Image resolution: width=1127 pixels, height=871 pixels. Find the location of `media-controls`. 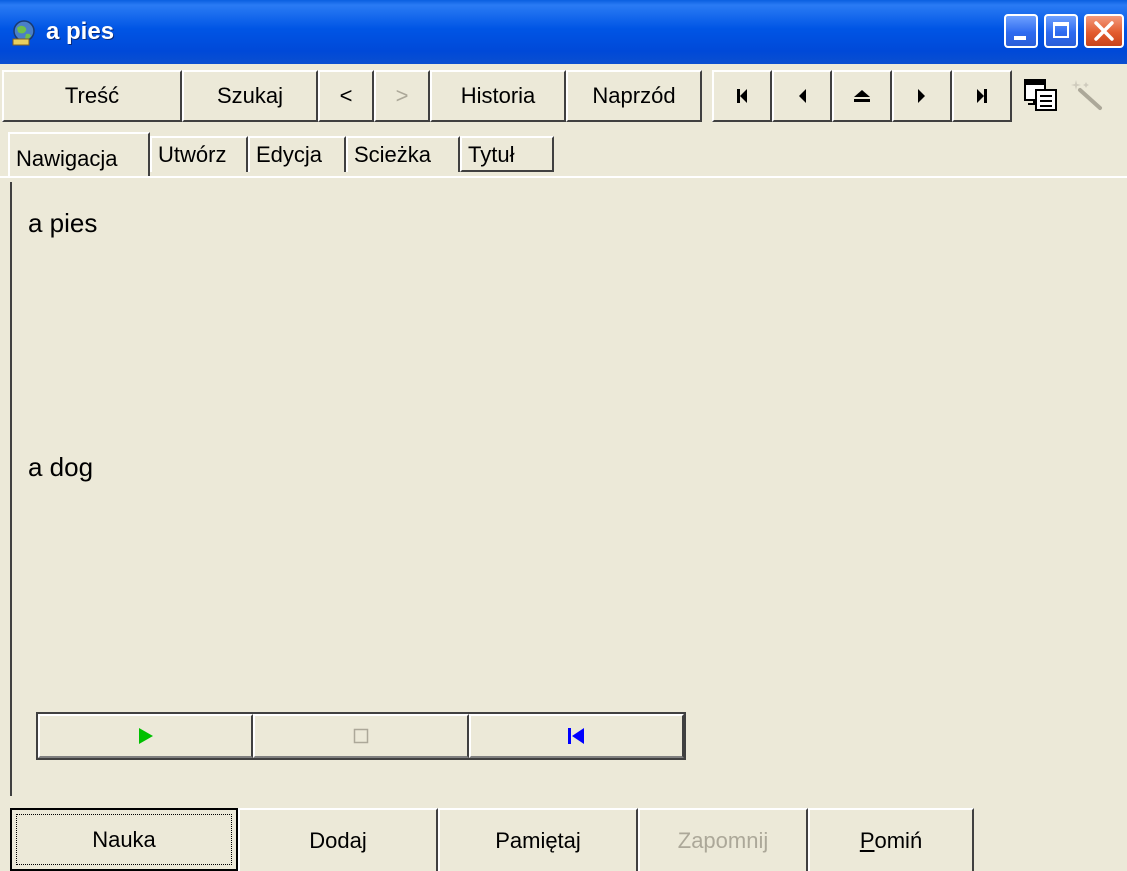

media-controls is located at coordinates (361, 736).